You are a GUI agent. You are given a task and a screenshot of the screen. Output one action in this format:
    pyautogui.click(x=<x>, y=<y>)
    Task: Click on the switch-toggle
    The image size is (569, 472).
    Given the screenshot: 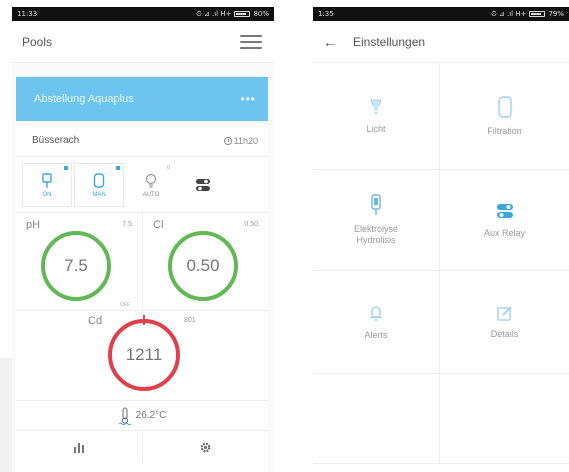 What is the action you would take?
    pyautogui.click(x=203, y=185)
    